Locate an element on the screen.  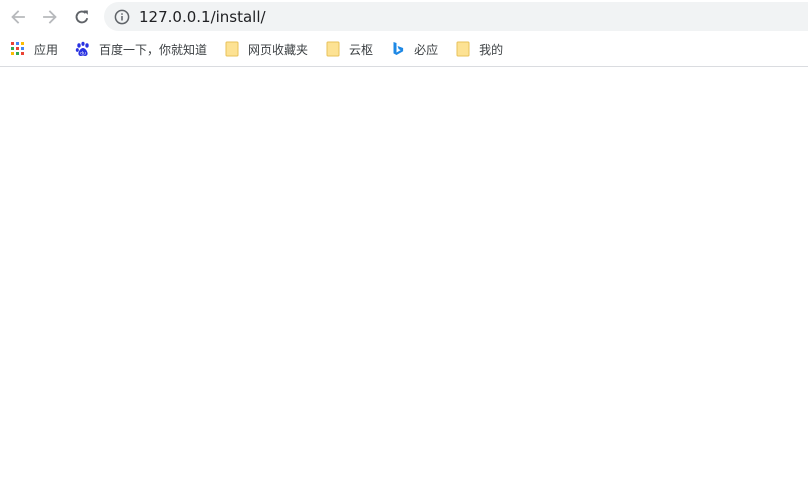
forward-button is located at coordinates (50, 17).